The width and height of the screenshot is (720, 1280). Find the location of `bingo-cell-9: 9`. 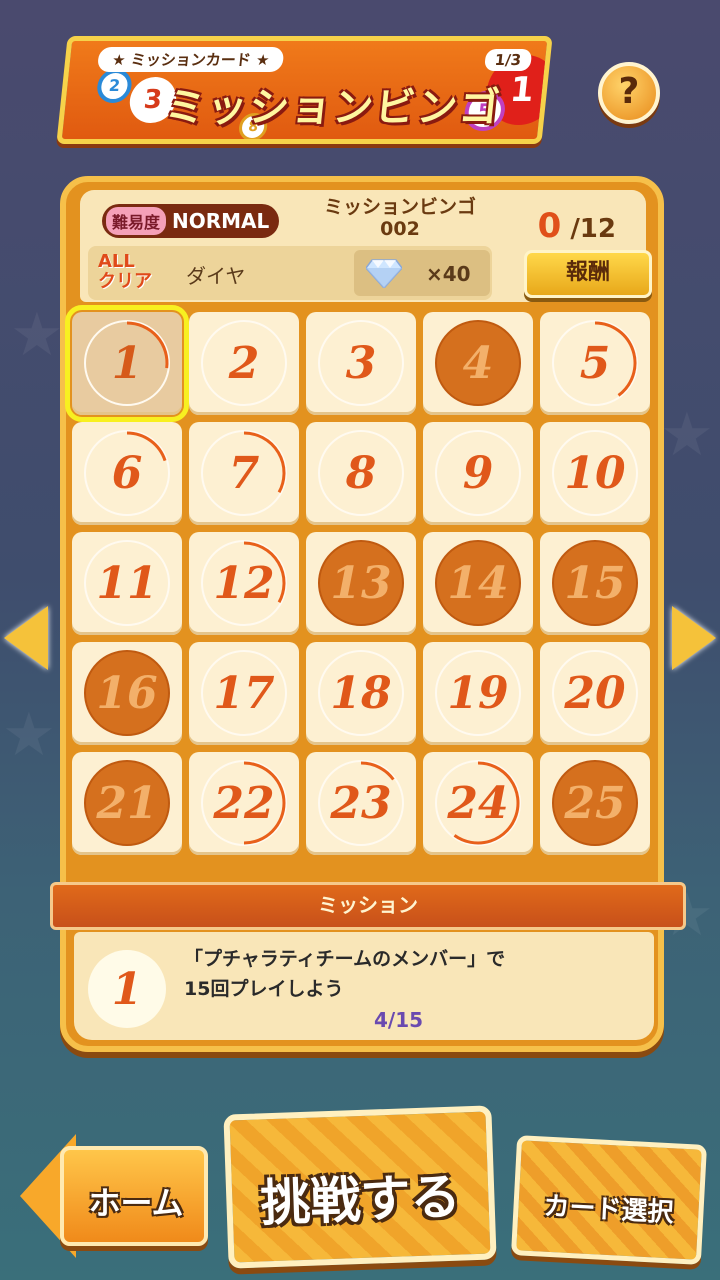

bingo-cell-9: 9 is located at coordinates (478, 473).